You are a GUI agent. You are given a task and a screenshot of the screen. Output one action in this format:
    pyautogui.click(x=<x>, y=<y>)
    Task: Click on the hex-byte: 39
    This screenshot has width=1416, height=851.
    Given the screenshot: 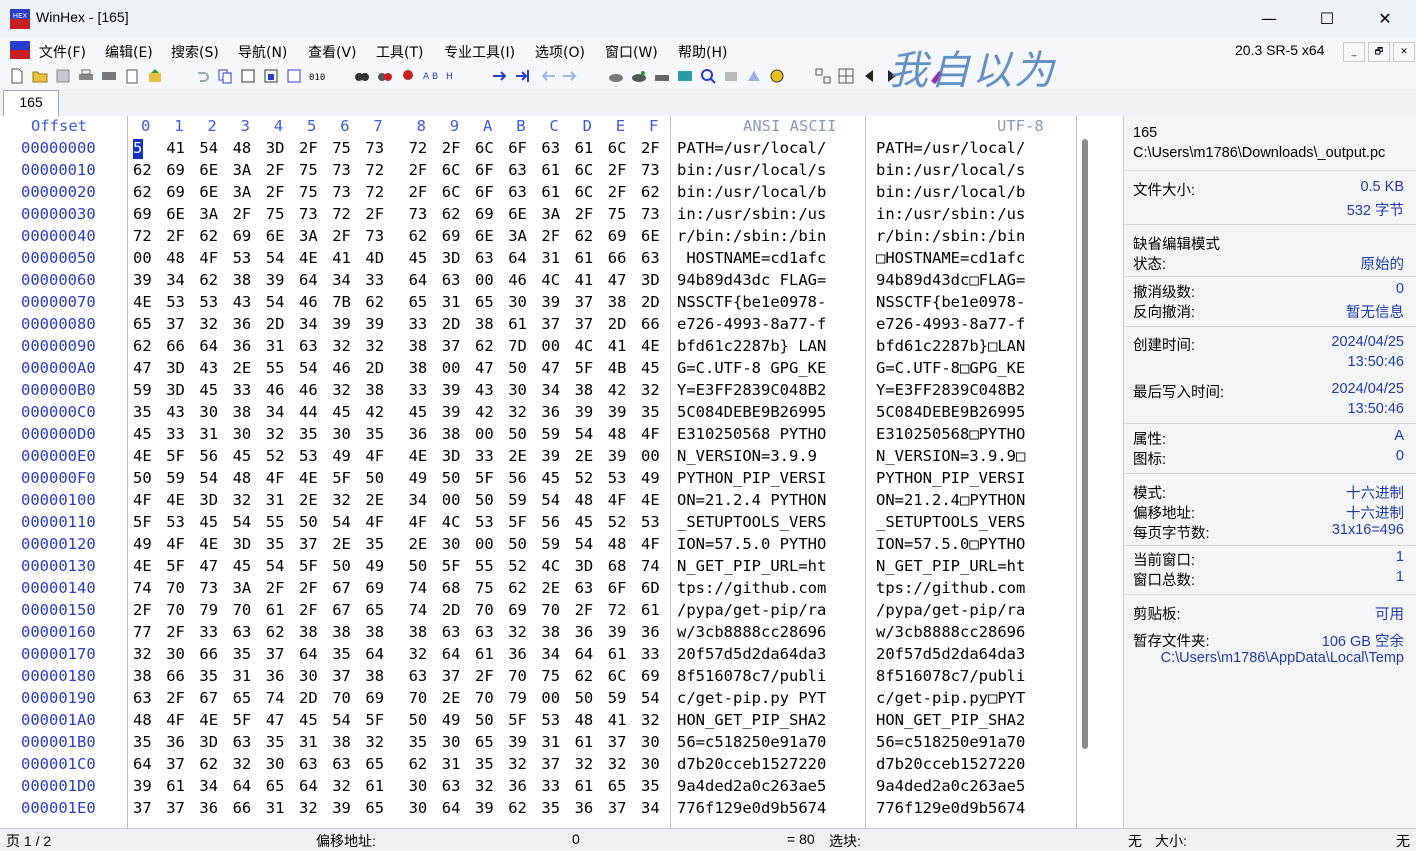 What is the action you would take?
    pyautogui.click(x=341, y=324)
    